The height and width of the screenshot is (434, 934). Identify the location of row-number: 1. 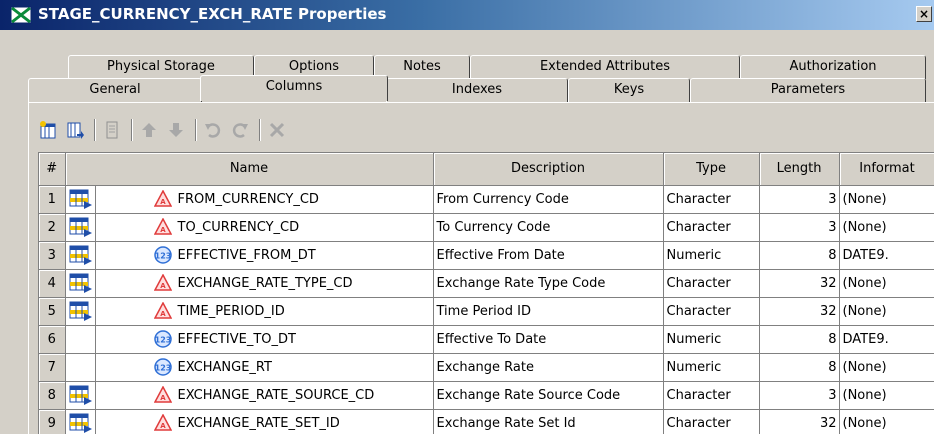
(52, 199).